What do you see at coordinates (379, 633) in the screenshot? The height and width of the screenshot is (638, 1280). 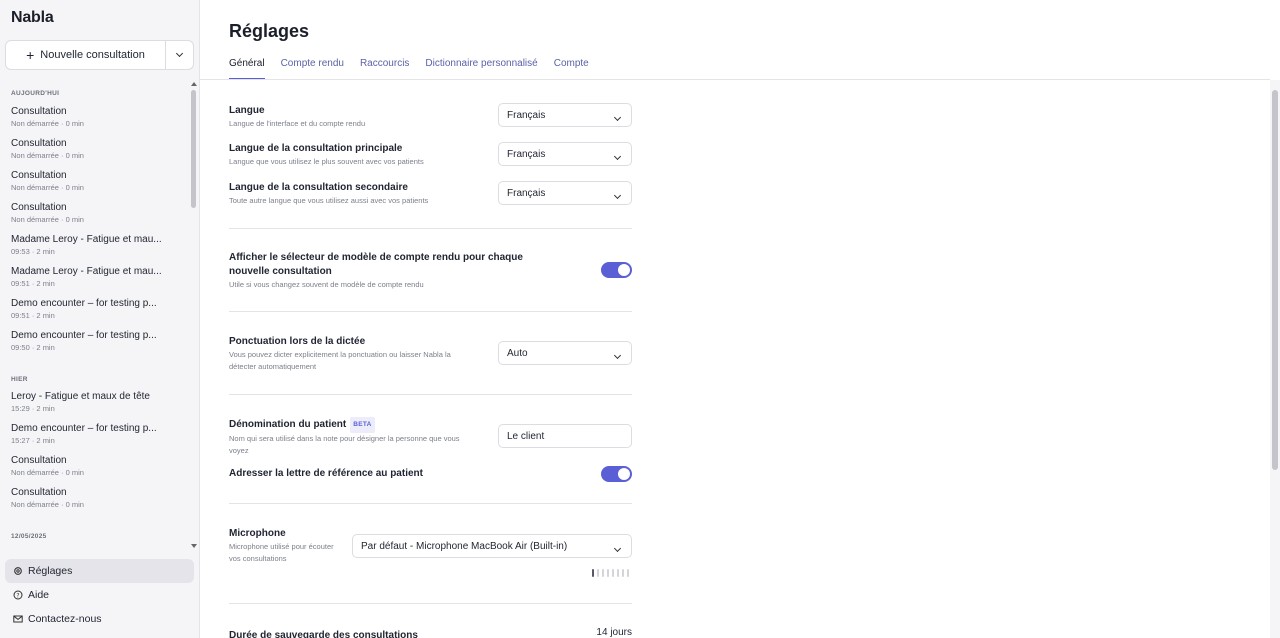 I see `setting-retention: Durée de sauvegarde des consultations` at bounding box center [379, 633].